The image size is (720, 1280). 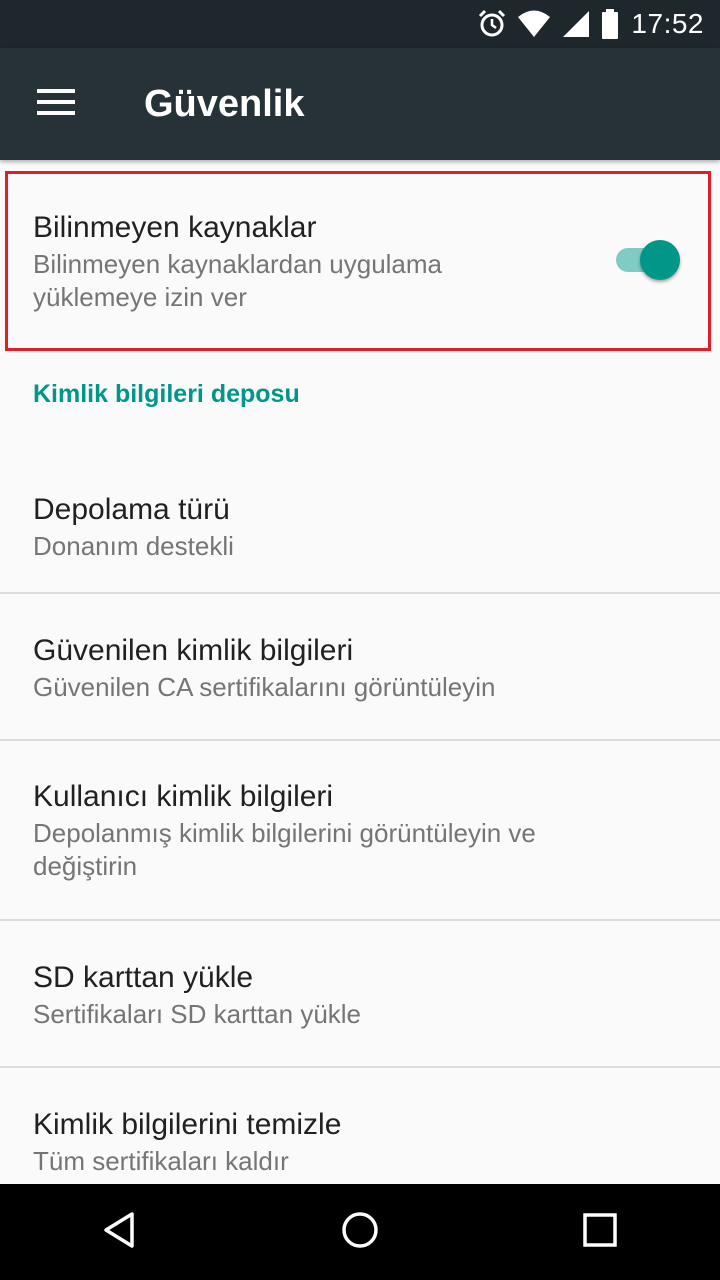 What do you see at coordinates (166, 394) in the screenshot?
I see `credential-storage-header: Kimlik bilgileri deposu` at bounding box center [166, 394].